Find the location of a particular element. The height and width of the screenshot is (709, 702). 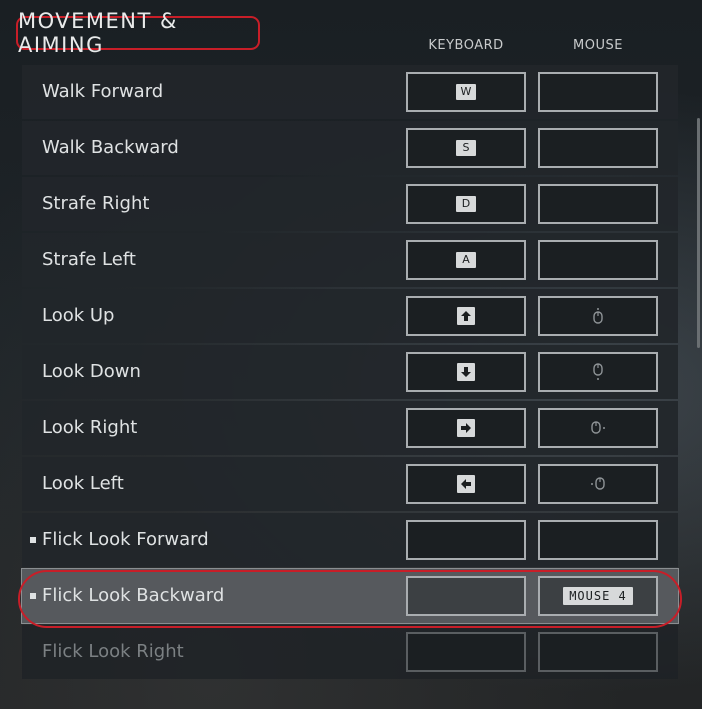

arrow-left-icon is located at coordinates (466, 484).